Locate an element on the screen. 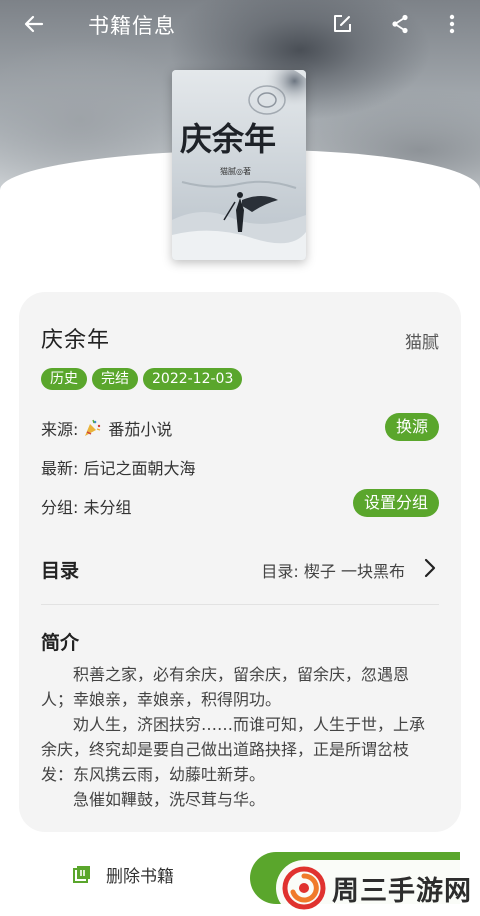  arrow-left-icon is located at coordinates (34, 24).